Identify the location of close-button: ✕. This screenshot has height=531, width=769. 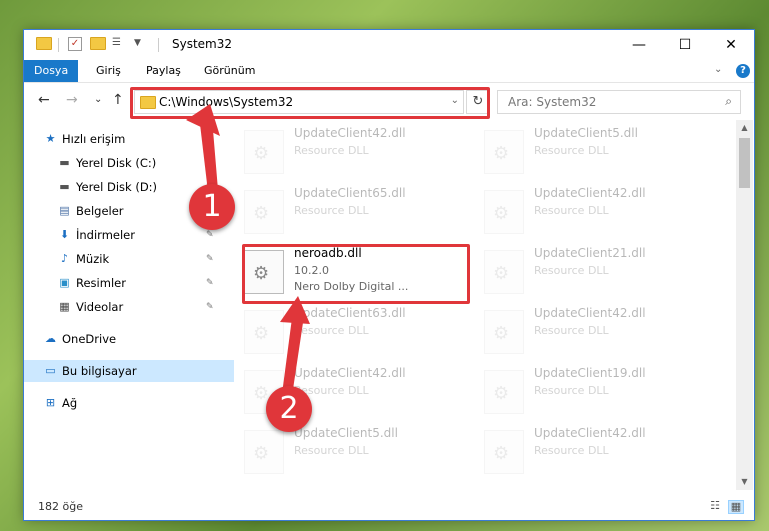
(731, 45).